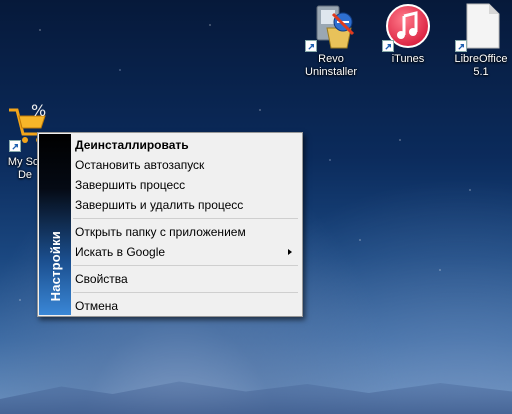 This screenshot has height=414, width=512. I want to click on menu-item-kill-and-delete: Завершить и удалить процесс, so click(185, 205).